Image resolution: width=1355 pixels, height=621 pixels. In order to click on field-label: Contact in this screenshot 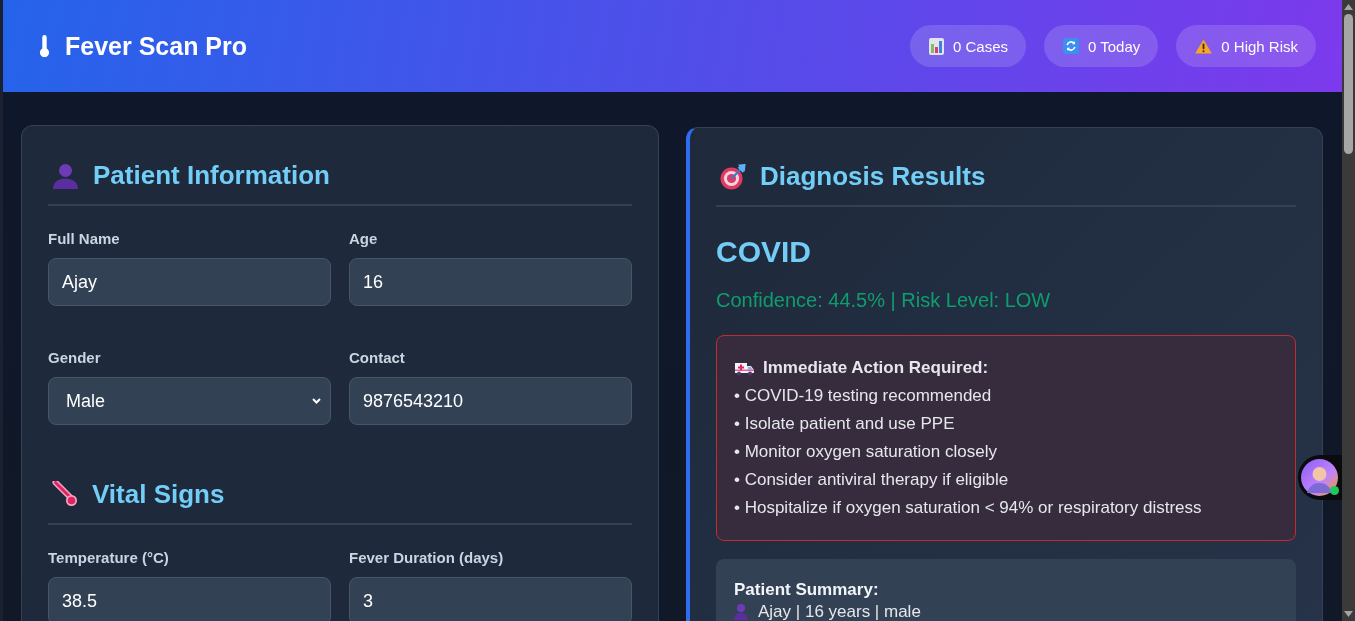, I will do `click(377, 358)`.